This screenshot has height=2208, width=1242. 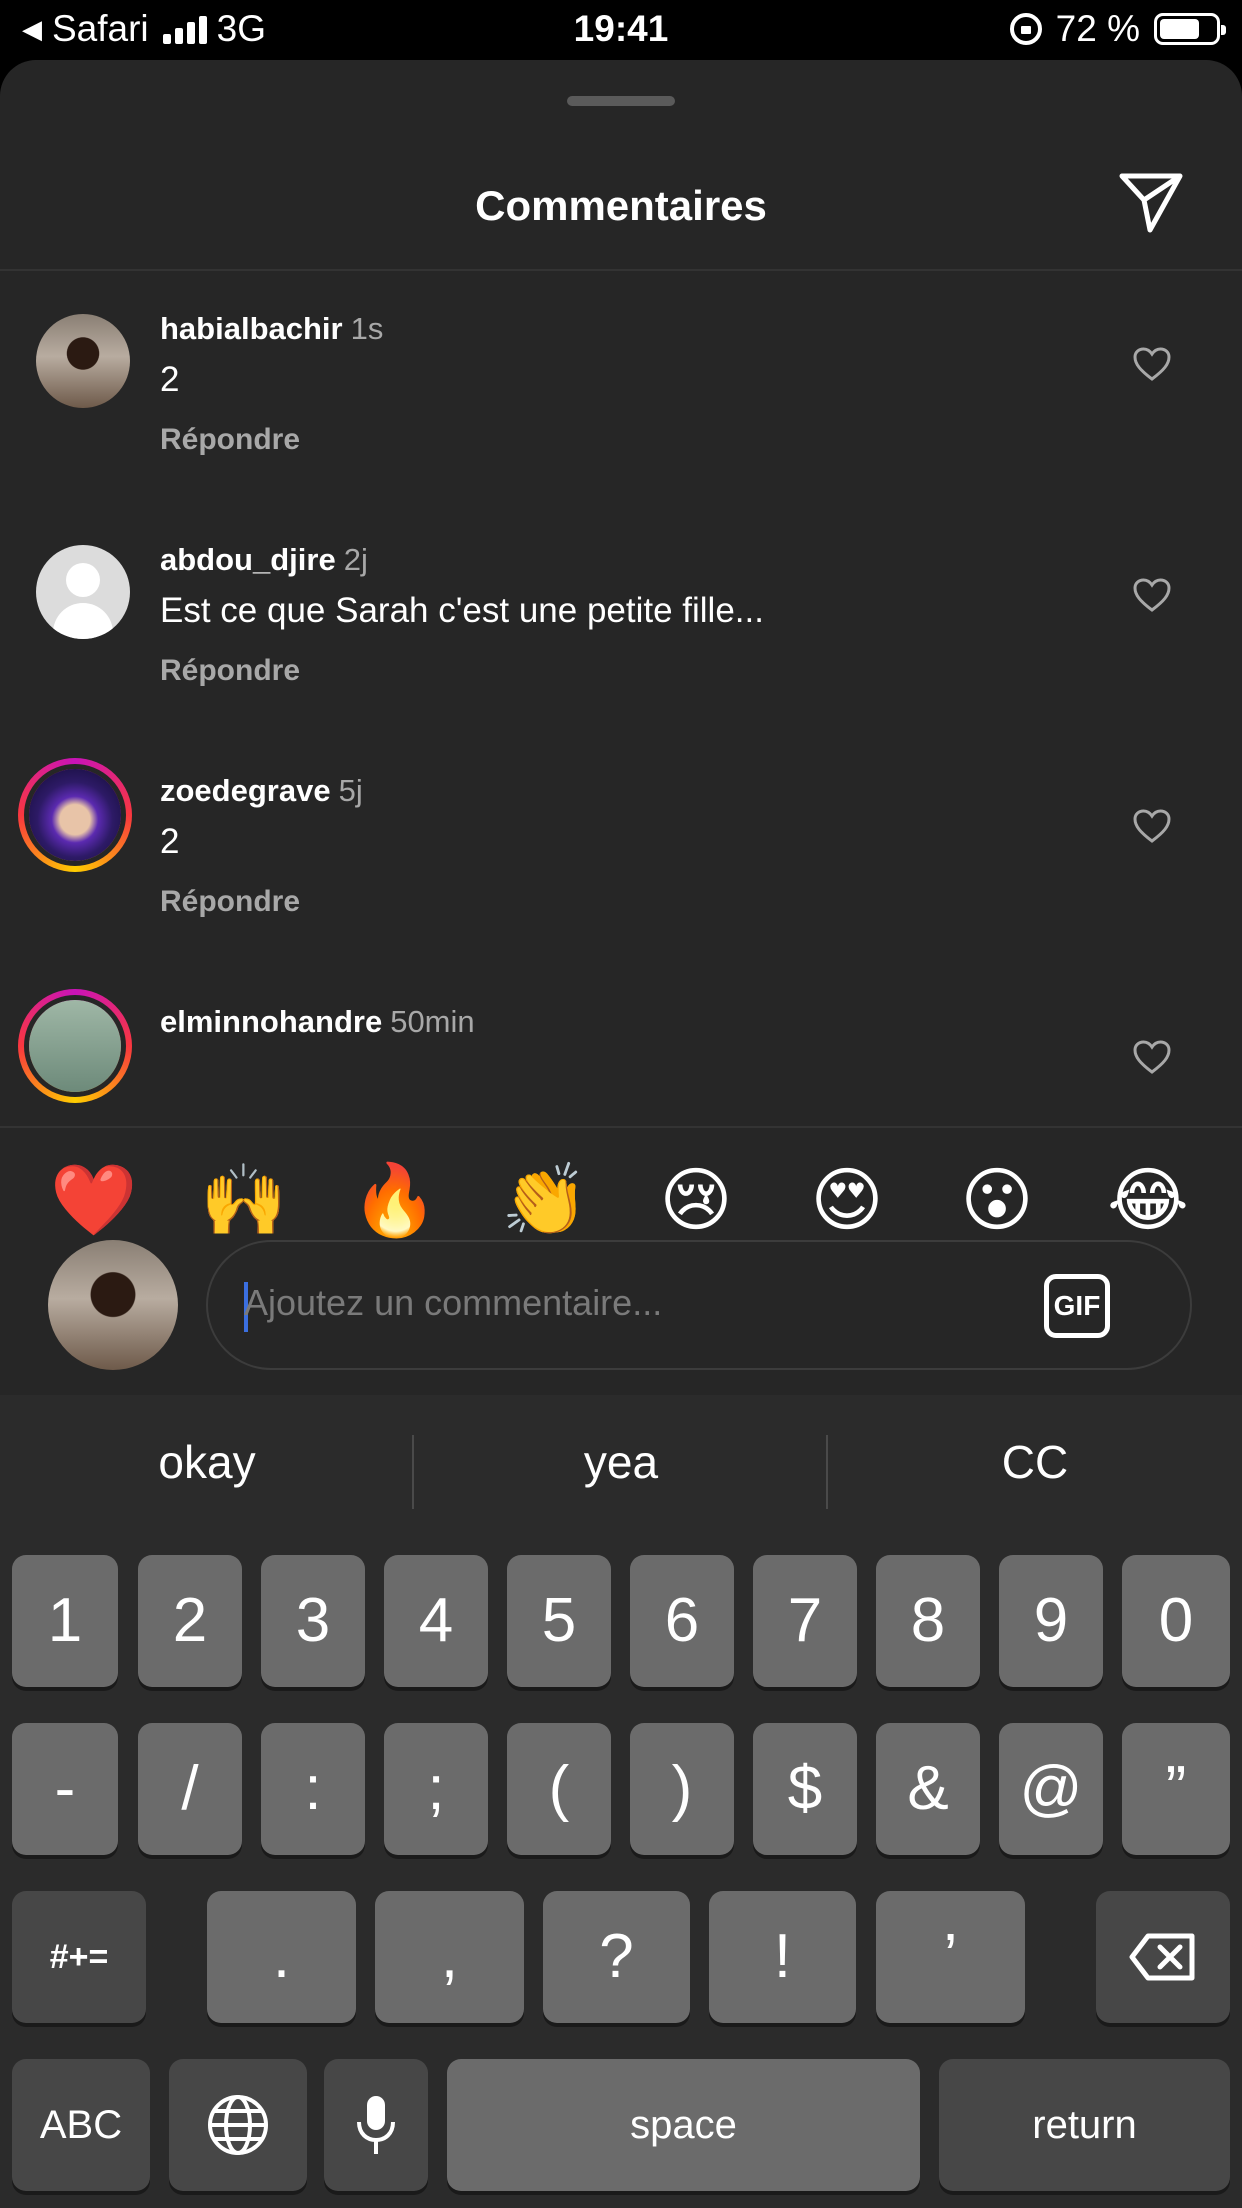 I want to click on key-5: 5, so click(x=559, y=1621).